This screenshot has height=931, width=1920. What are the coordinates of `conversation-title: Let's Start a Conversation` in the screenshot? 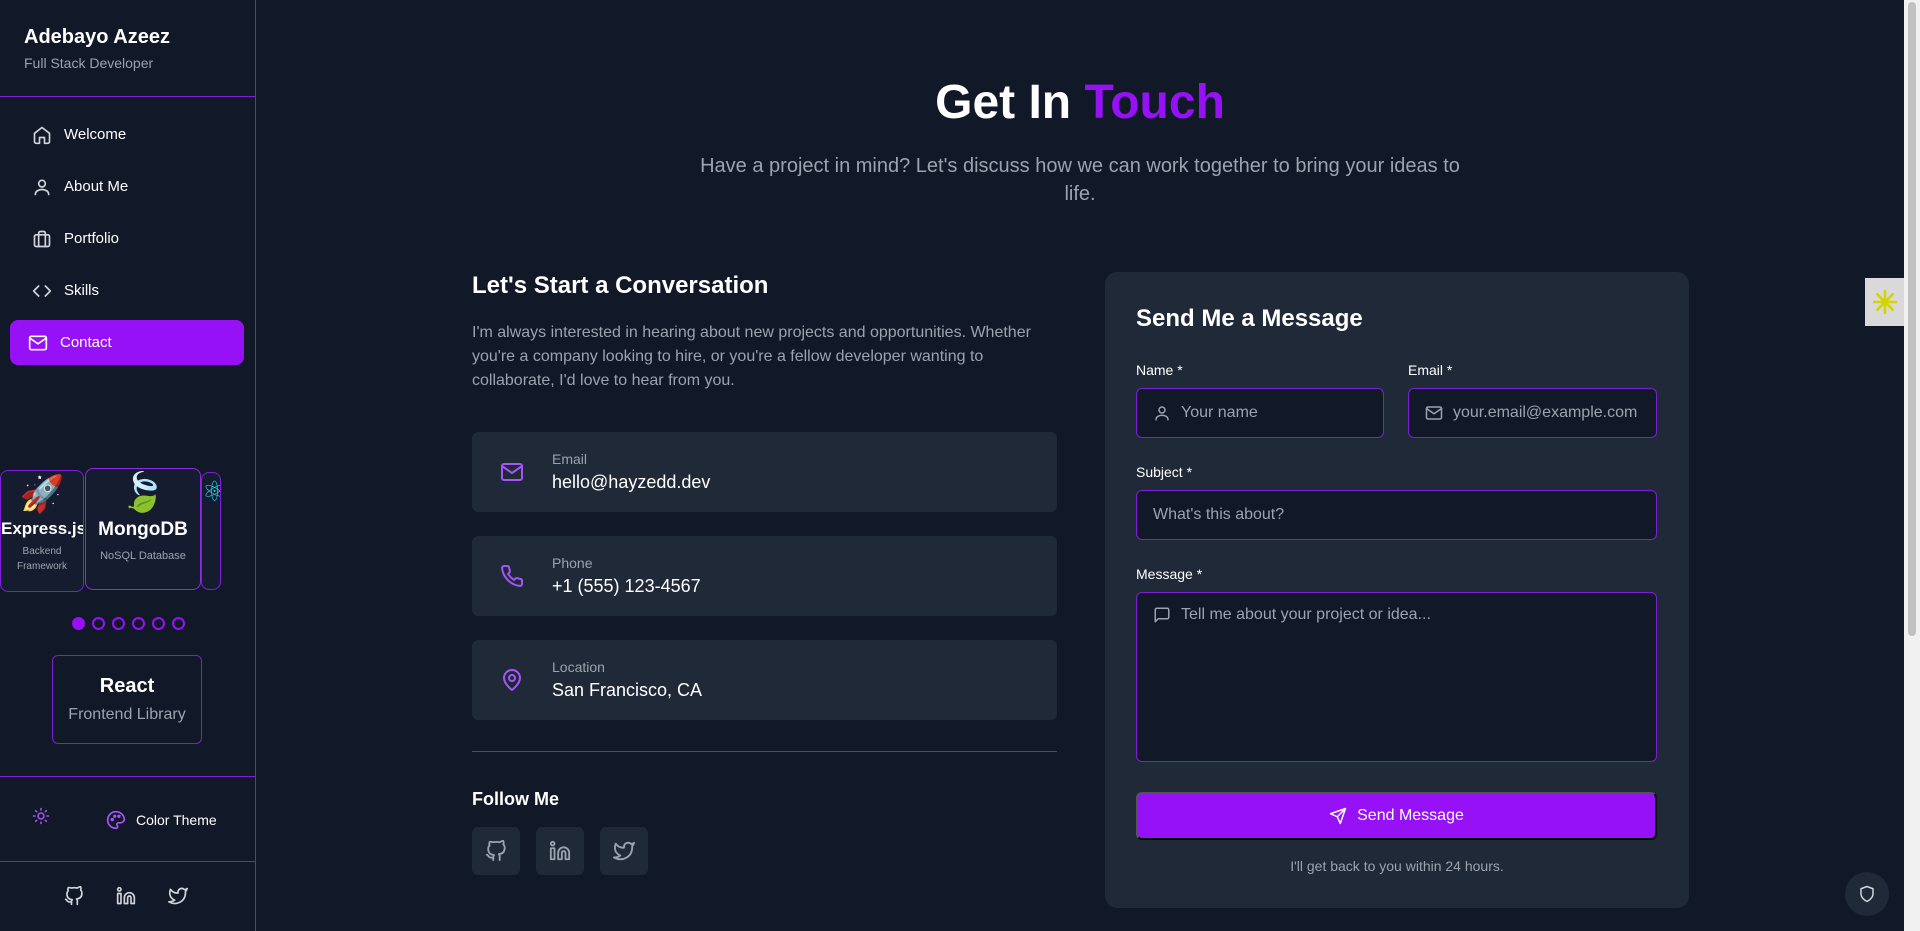 It's located at (620, 285).